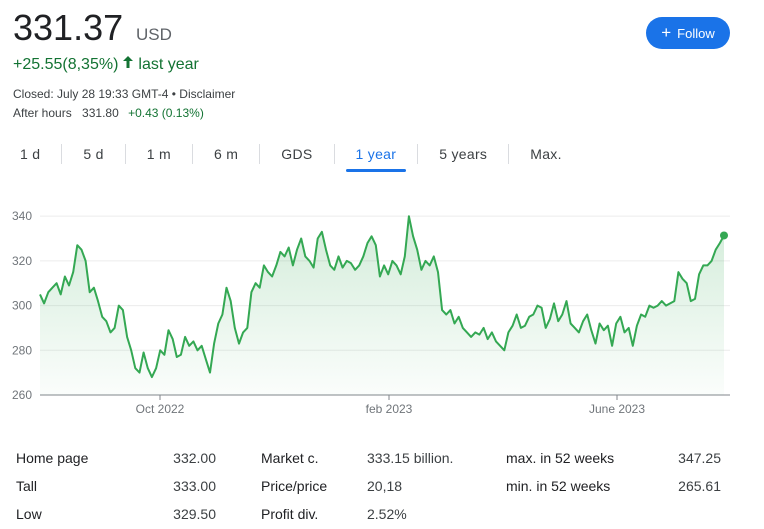 The height and width of the screenshot is (529, 764). Describe the element at coordinates (290, 514) in the screenshot. I see `stat-label: Profit div.` at that location.